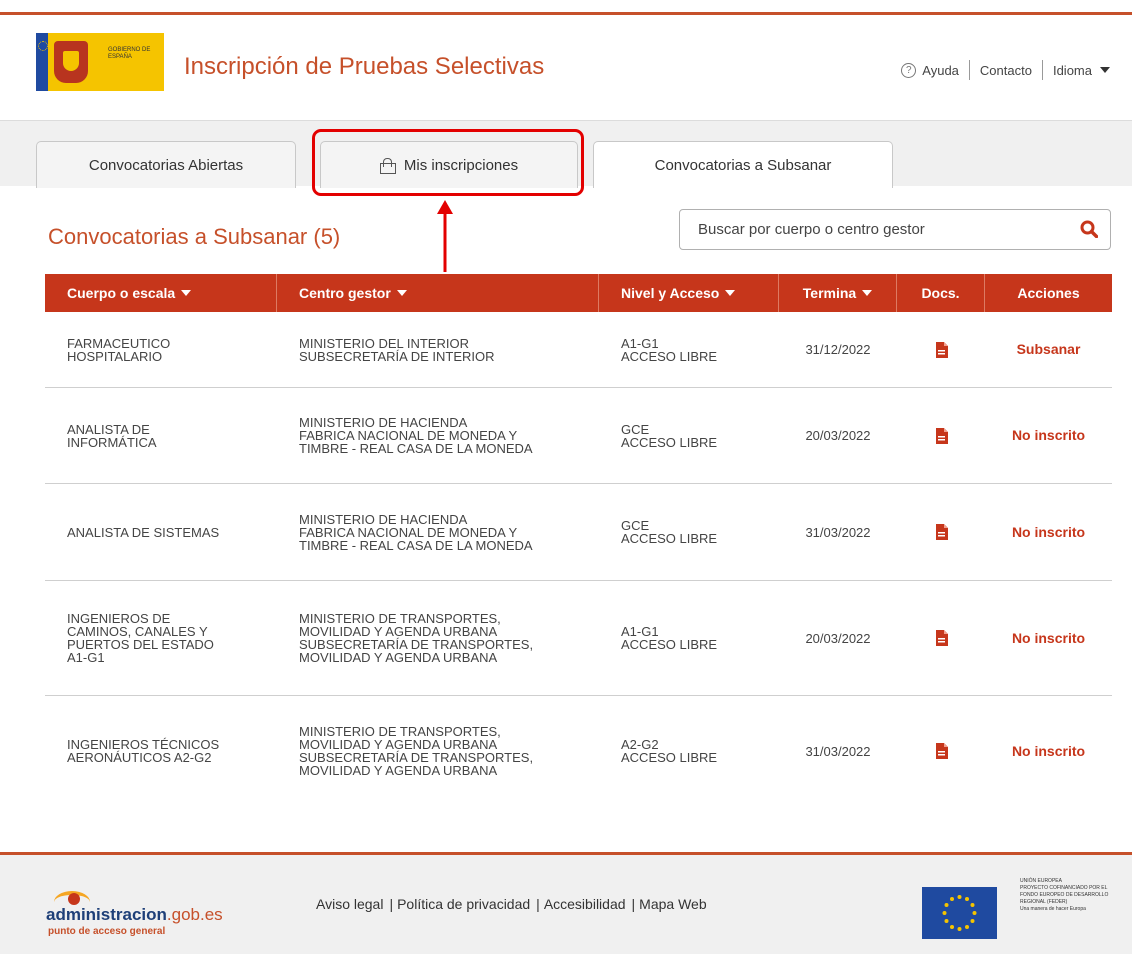 The height and width of the screenshot is (954, 1132). What do you see at coordinates (107, 931) in the screenshot?
I see `logo-subtitle: punto de acceso general` at bounding box center [107, 931].